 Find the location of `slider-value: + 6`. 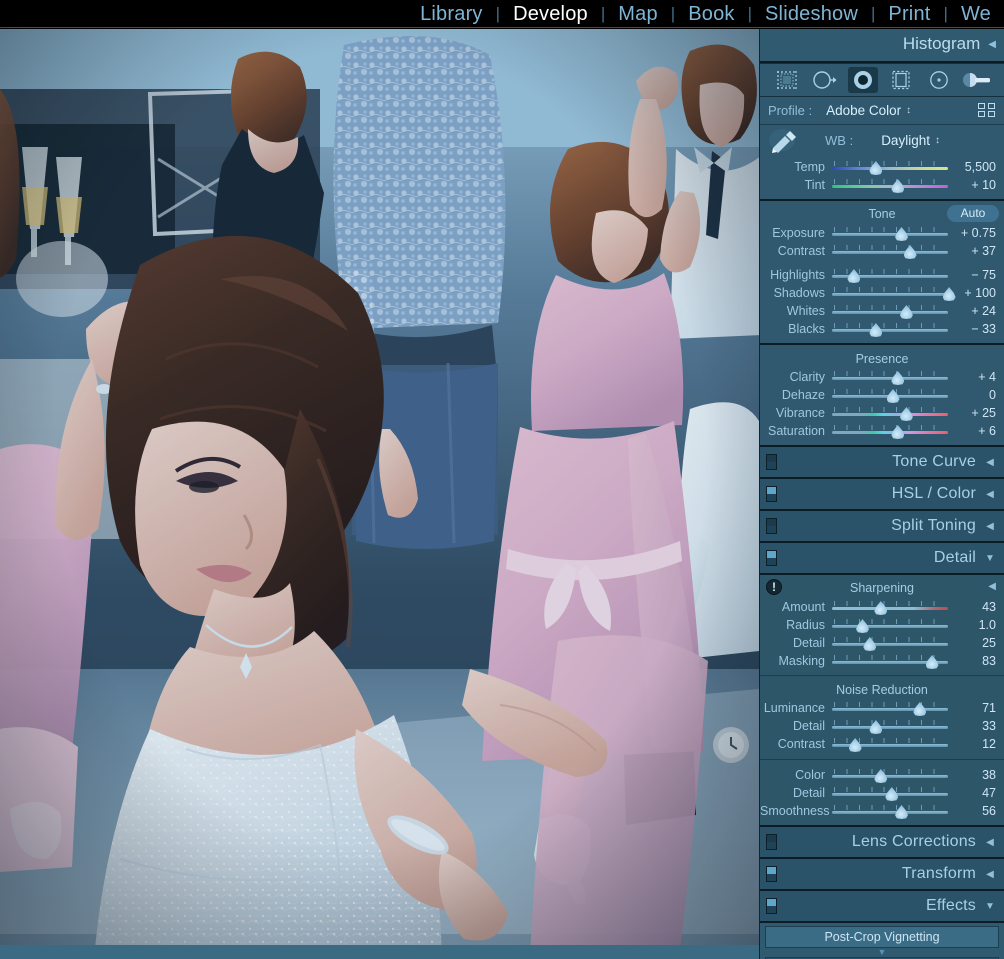

slider-value: + 6 is located at coordinates (977, 431).